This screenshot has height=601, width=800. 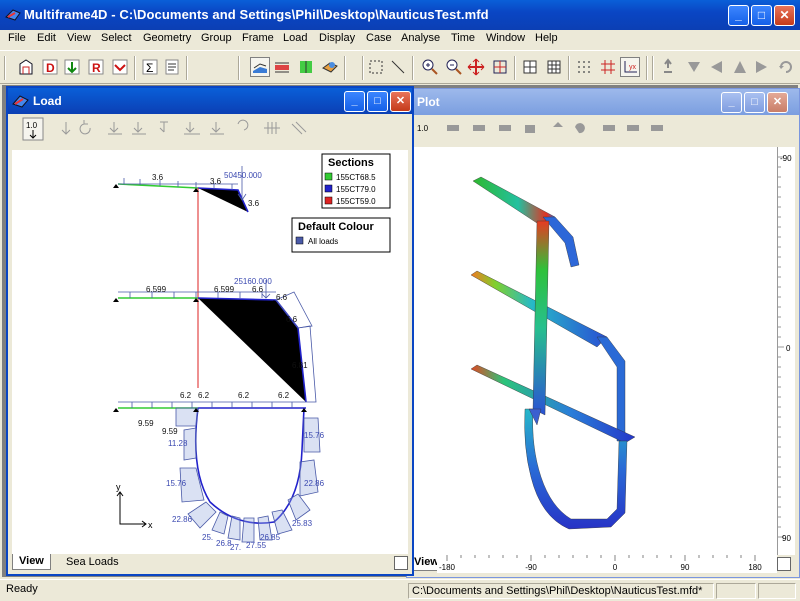 What do you see at coordinates (50, 67) in the screenshot?
I see `dead-load-icon: D` at bounding box center [50, 67].